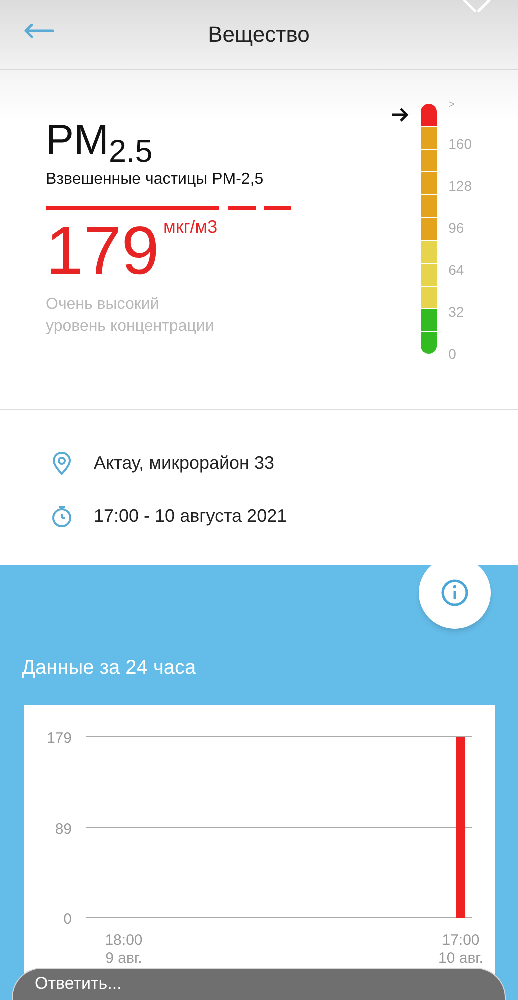  What do you see at coordinates (190, 227) in the screenshot?
I see `unit-label: мкг/м3` at bounding box center [190, 227].